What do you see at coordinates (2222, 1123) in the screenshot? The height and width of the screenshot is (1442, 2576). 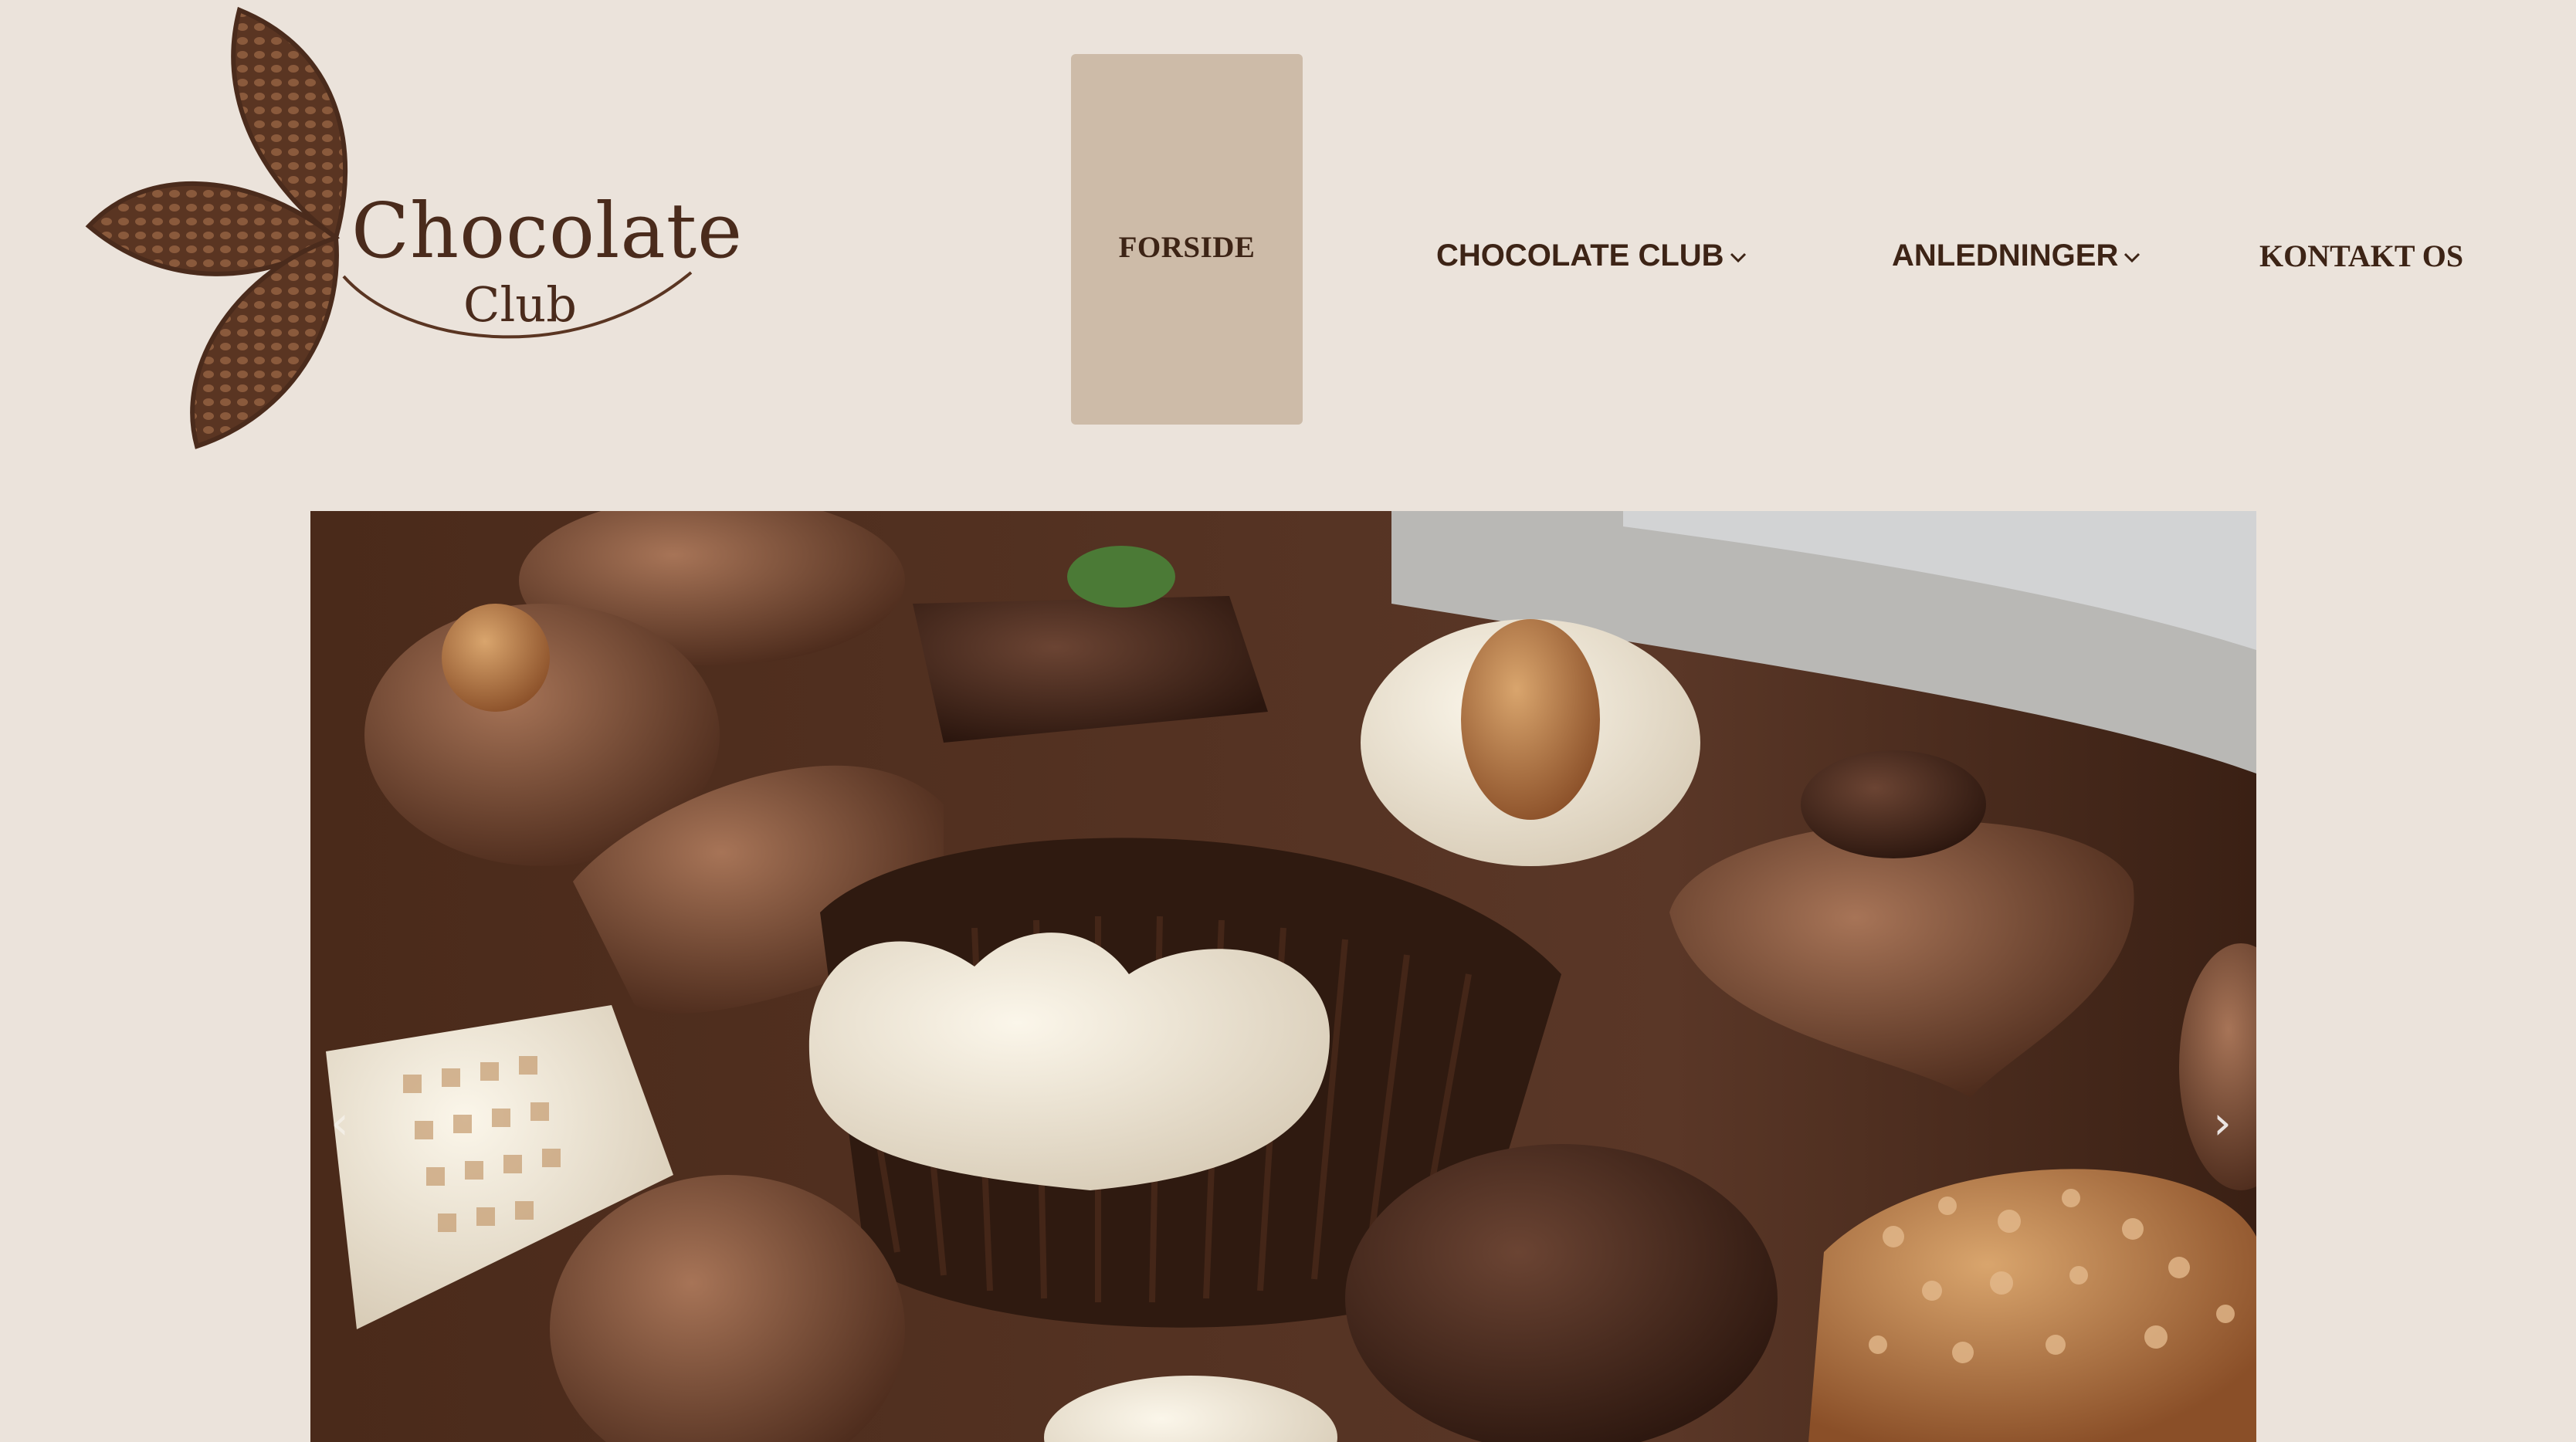 I see `slider-next-button: ›` at bounding box center [2222, 1123].